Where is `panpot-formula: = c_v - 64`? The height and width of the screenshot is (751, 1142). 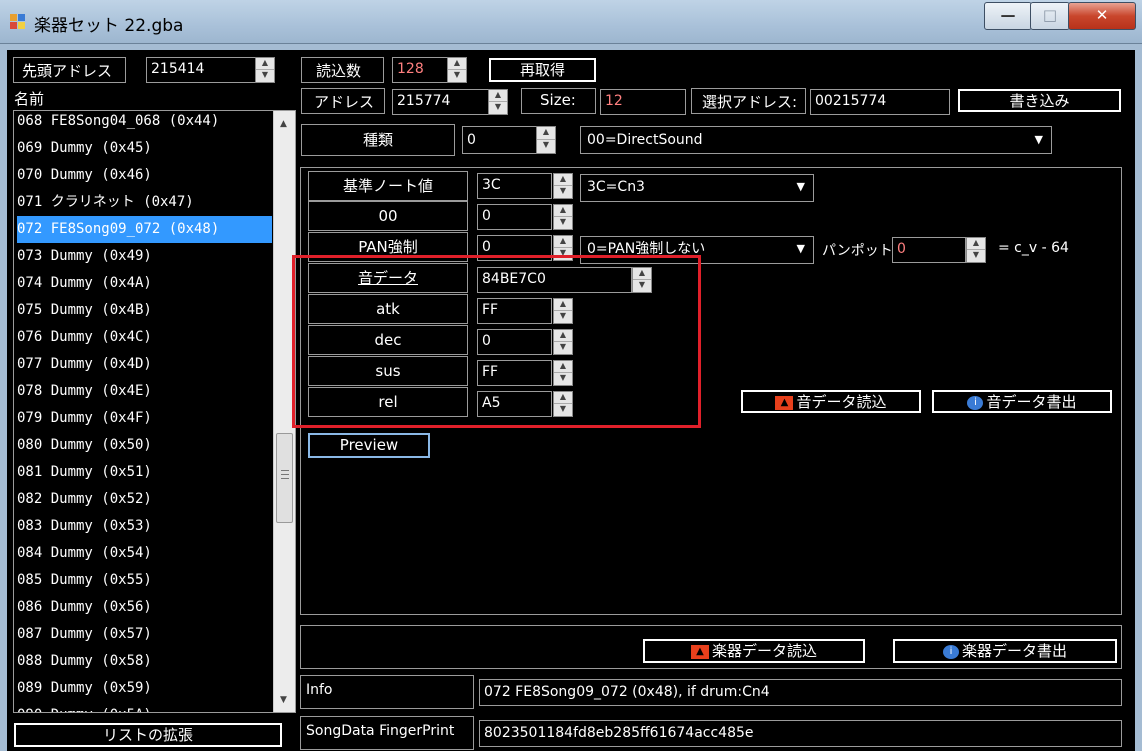 panpot-formula: = c_v - 64 is located at coordinates (1033, 248).